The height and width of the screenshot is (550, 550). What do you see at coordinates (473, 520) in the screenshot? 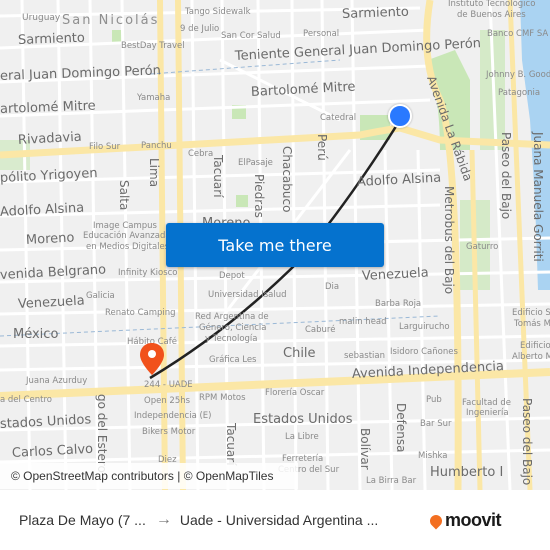
I see `brand-name: moovit` at bounding box center [473, 520].